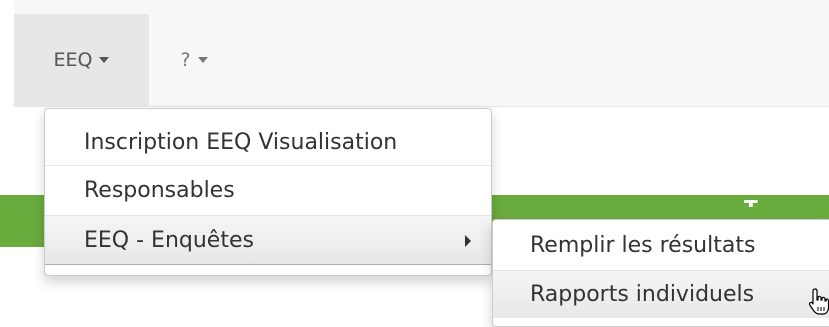 This screenshot has height=327, width=829. Describe the element at coordinates (169, 240) in the screenshot. I see `menu-item-label: EEQ - Enquêtes` at that location.